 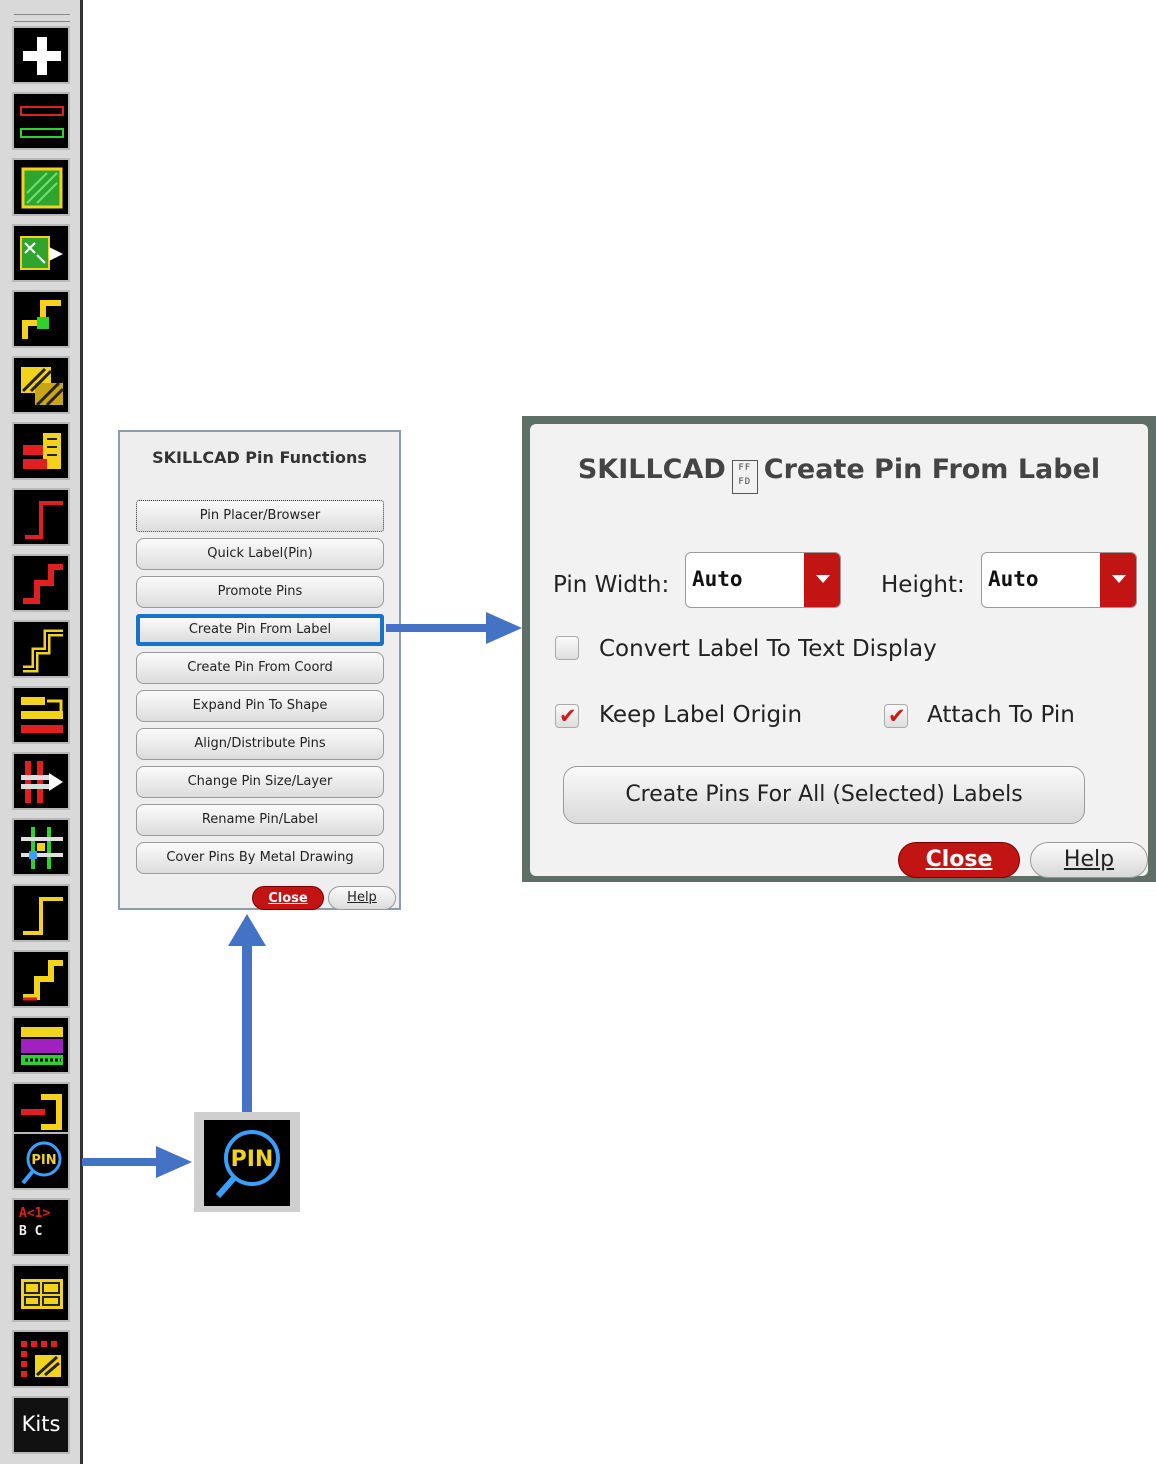 What do you see at coordinates (504, 628) in the screenshot?
I see `arrow-to-dialog-head` at bounding box center [504, 628].